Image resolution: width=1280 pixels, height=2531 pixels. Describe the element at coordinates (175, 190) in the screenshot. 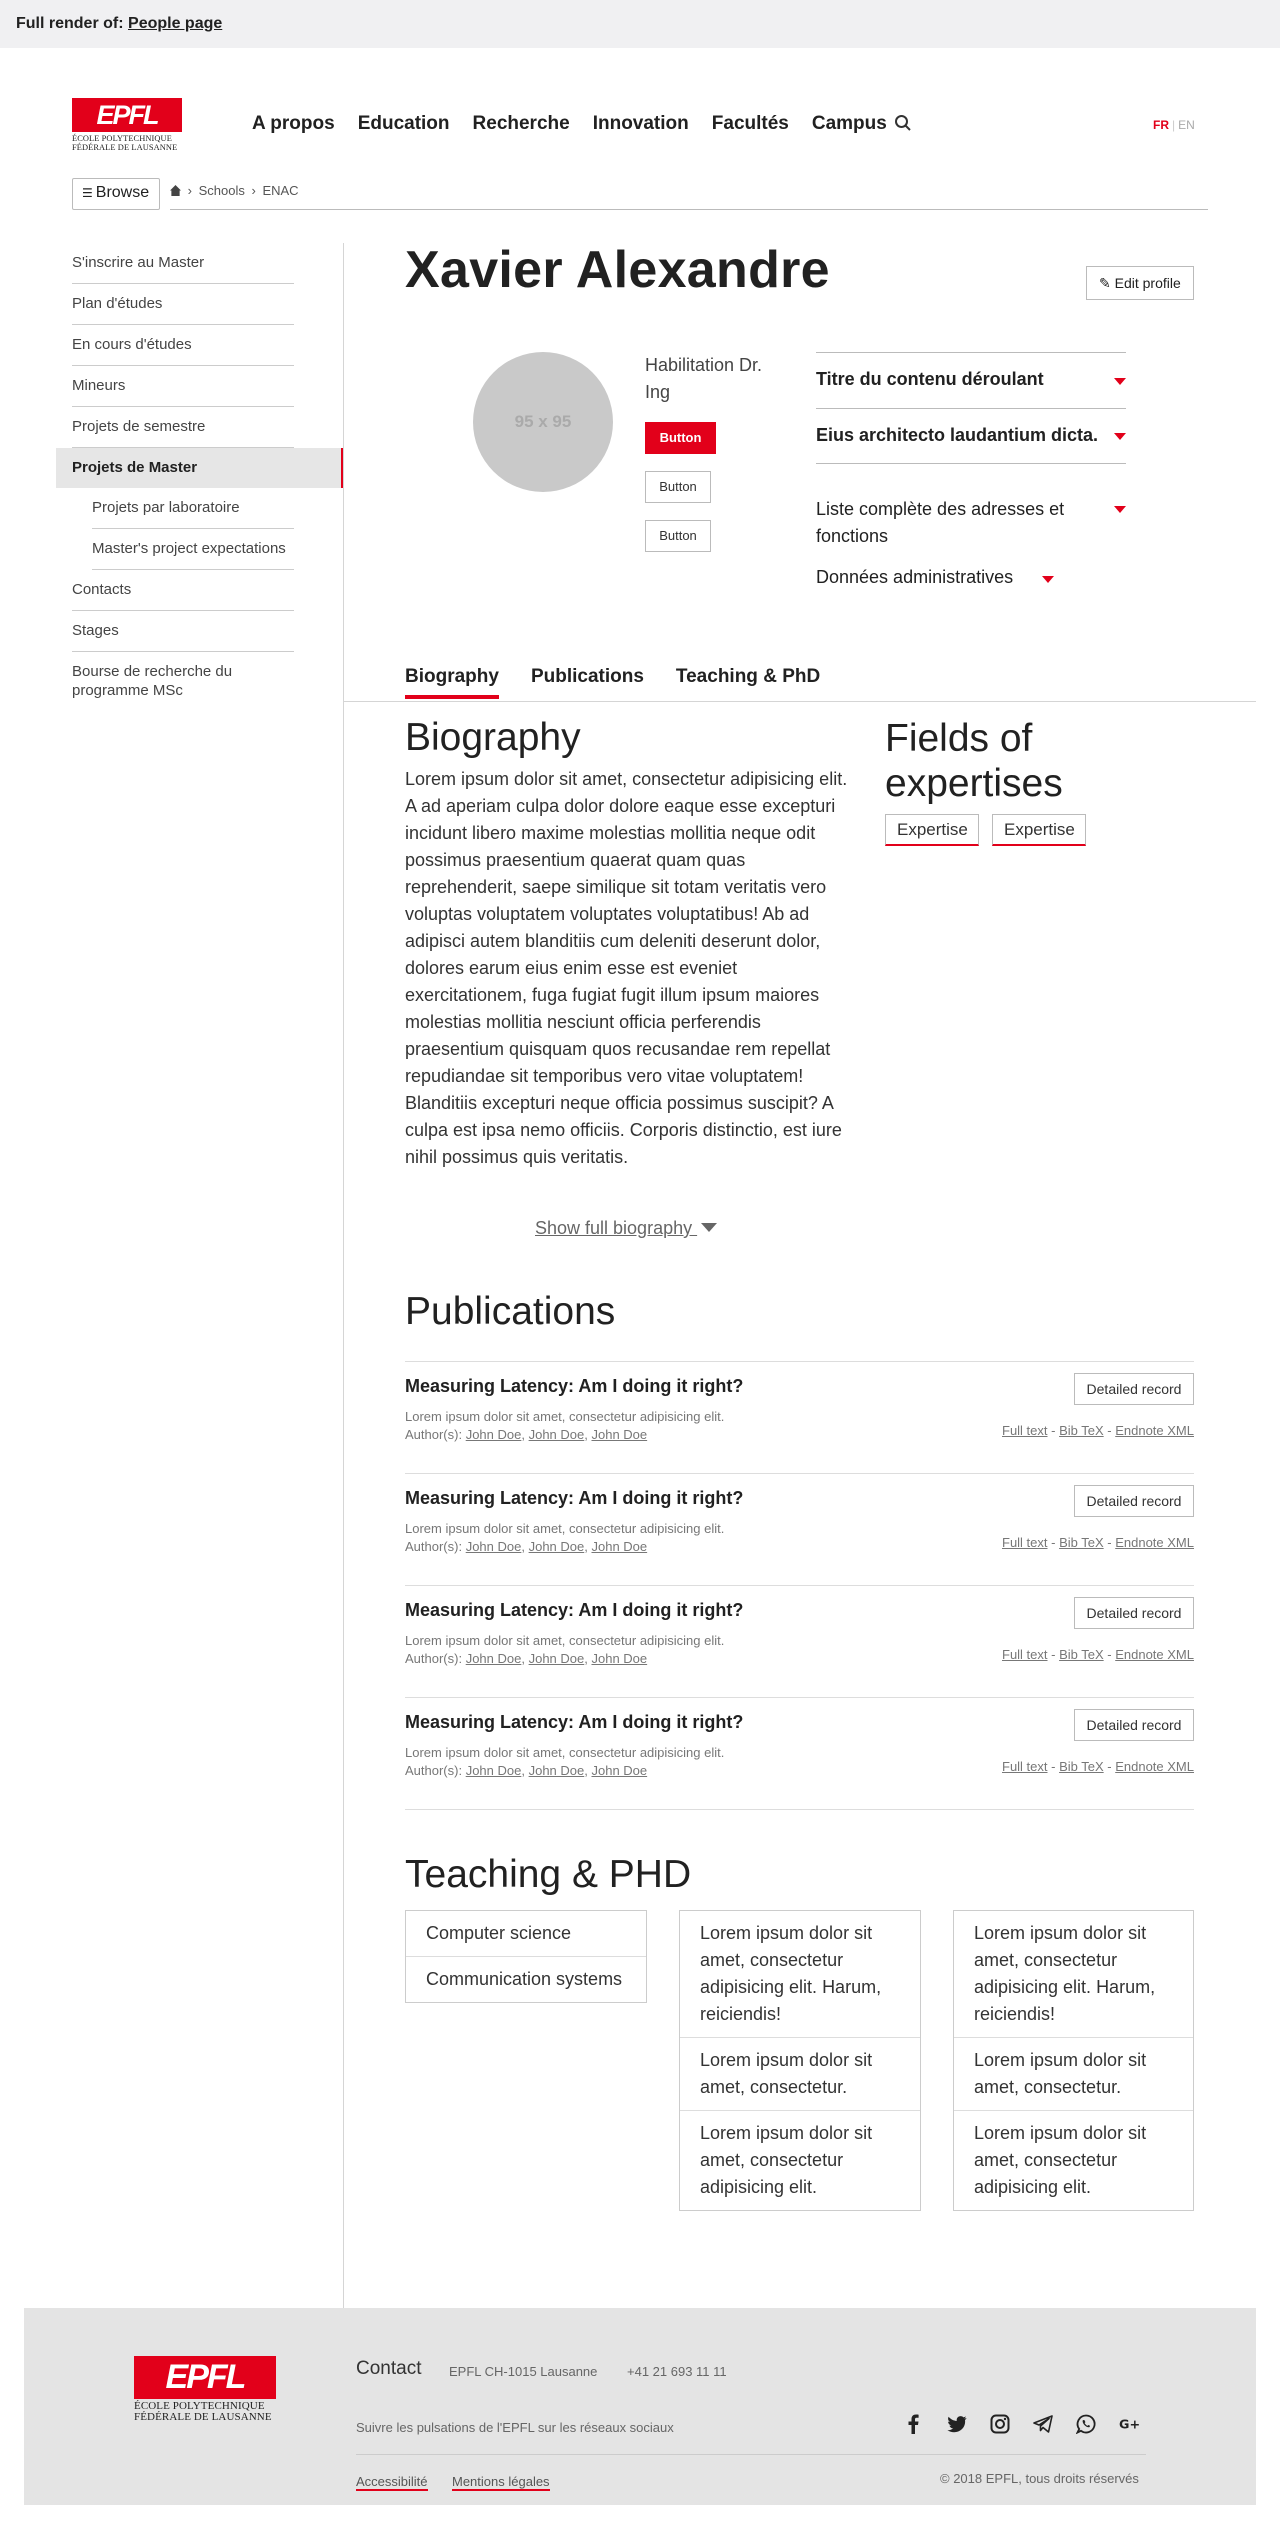

I see `home-icon` at that location.